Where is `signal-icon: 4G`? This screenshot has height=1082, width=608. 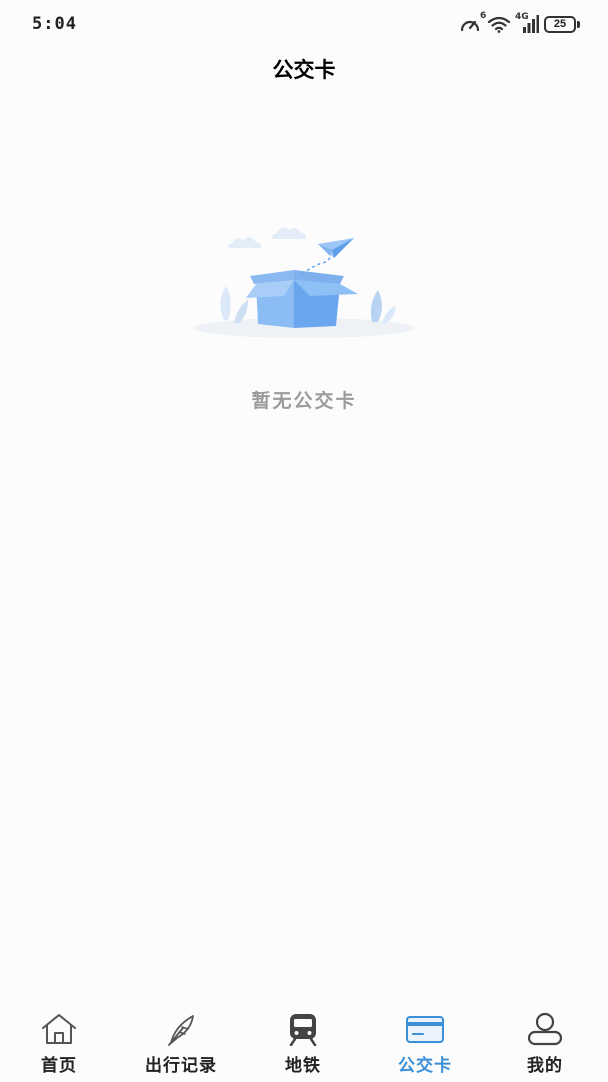
signal-icon: 4G is located at coordinates (527, 22).